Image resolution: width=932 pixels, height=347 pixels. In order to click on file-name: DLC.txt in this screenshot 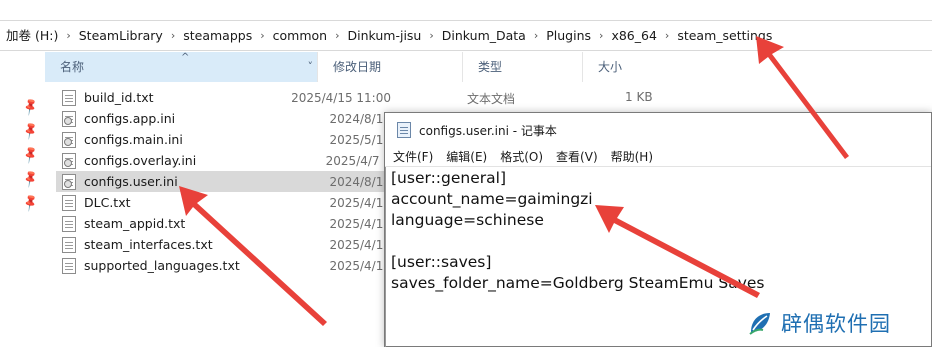, I will do `click(107, 202)`.